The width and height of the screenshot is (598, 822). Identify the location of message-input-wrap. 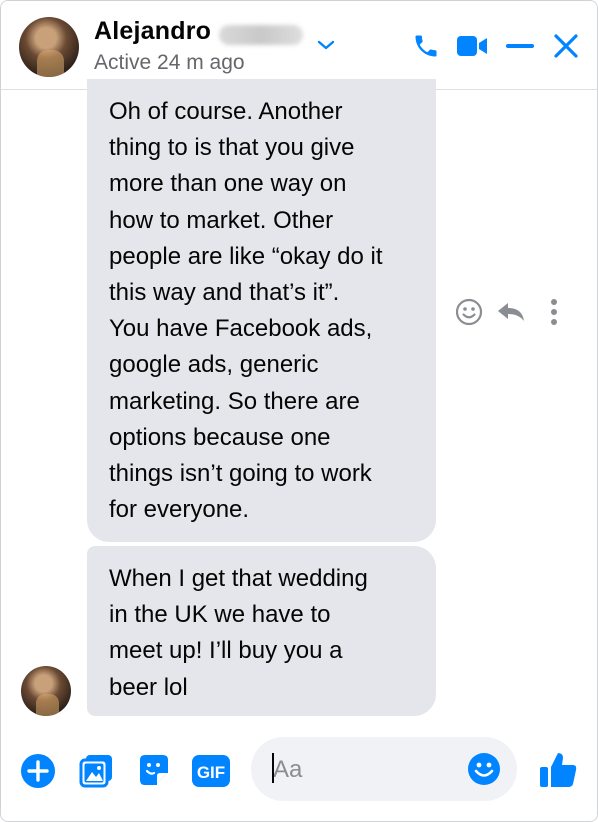
(384, 769).